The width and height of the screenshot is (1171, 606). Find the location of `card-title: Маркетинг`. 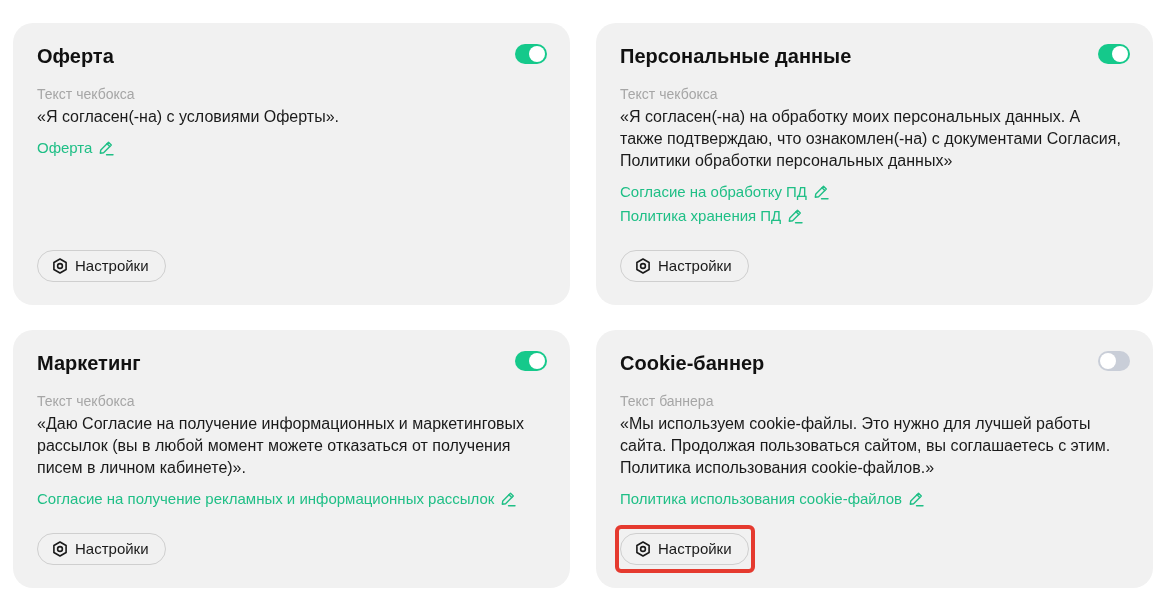

card-title: Маркетинг is located at coordinates (89, 363).